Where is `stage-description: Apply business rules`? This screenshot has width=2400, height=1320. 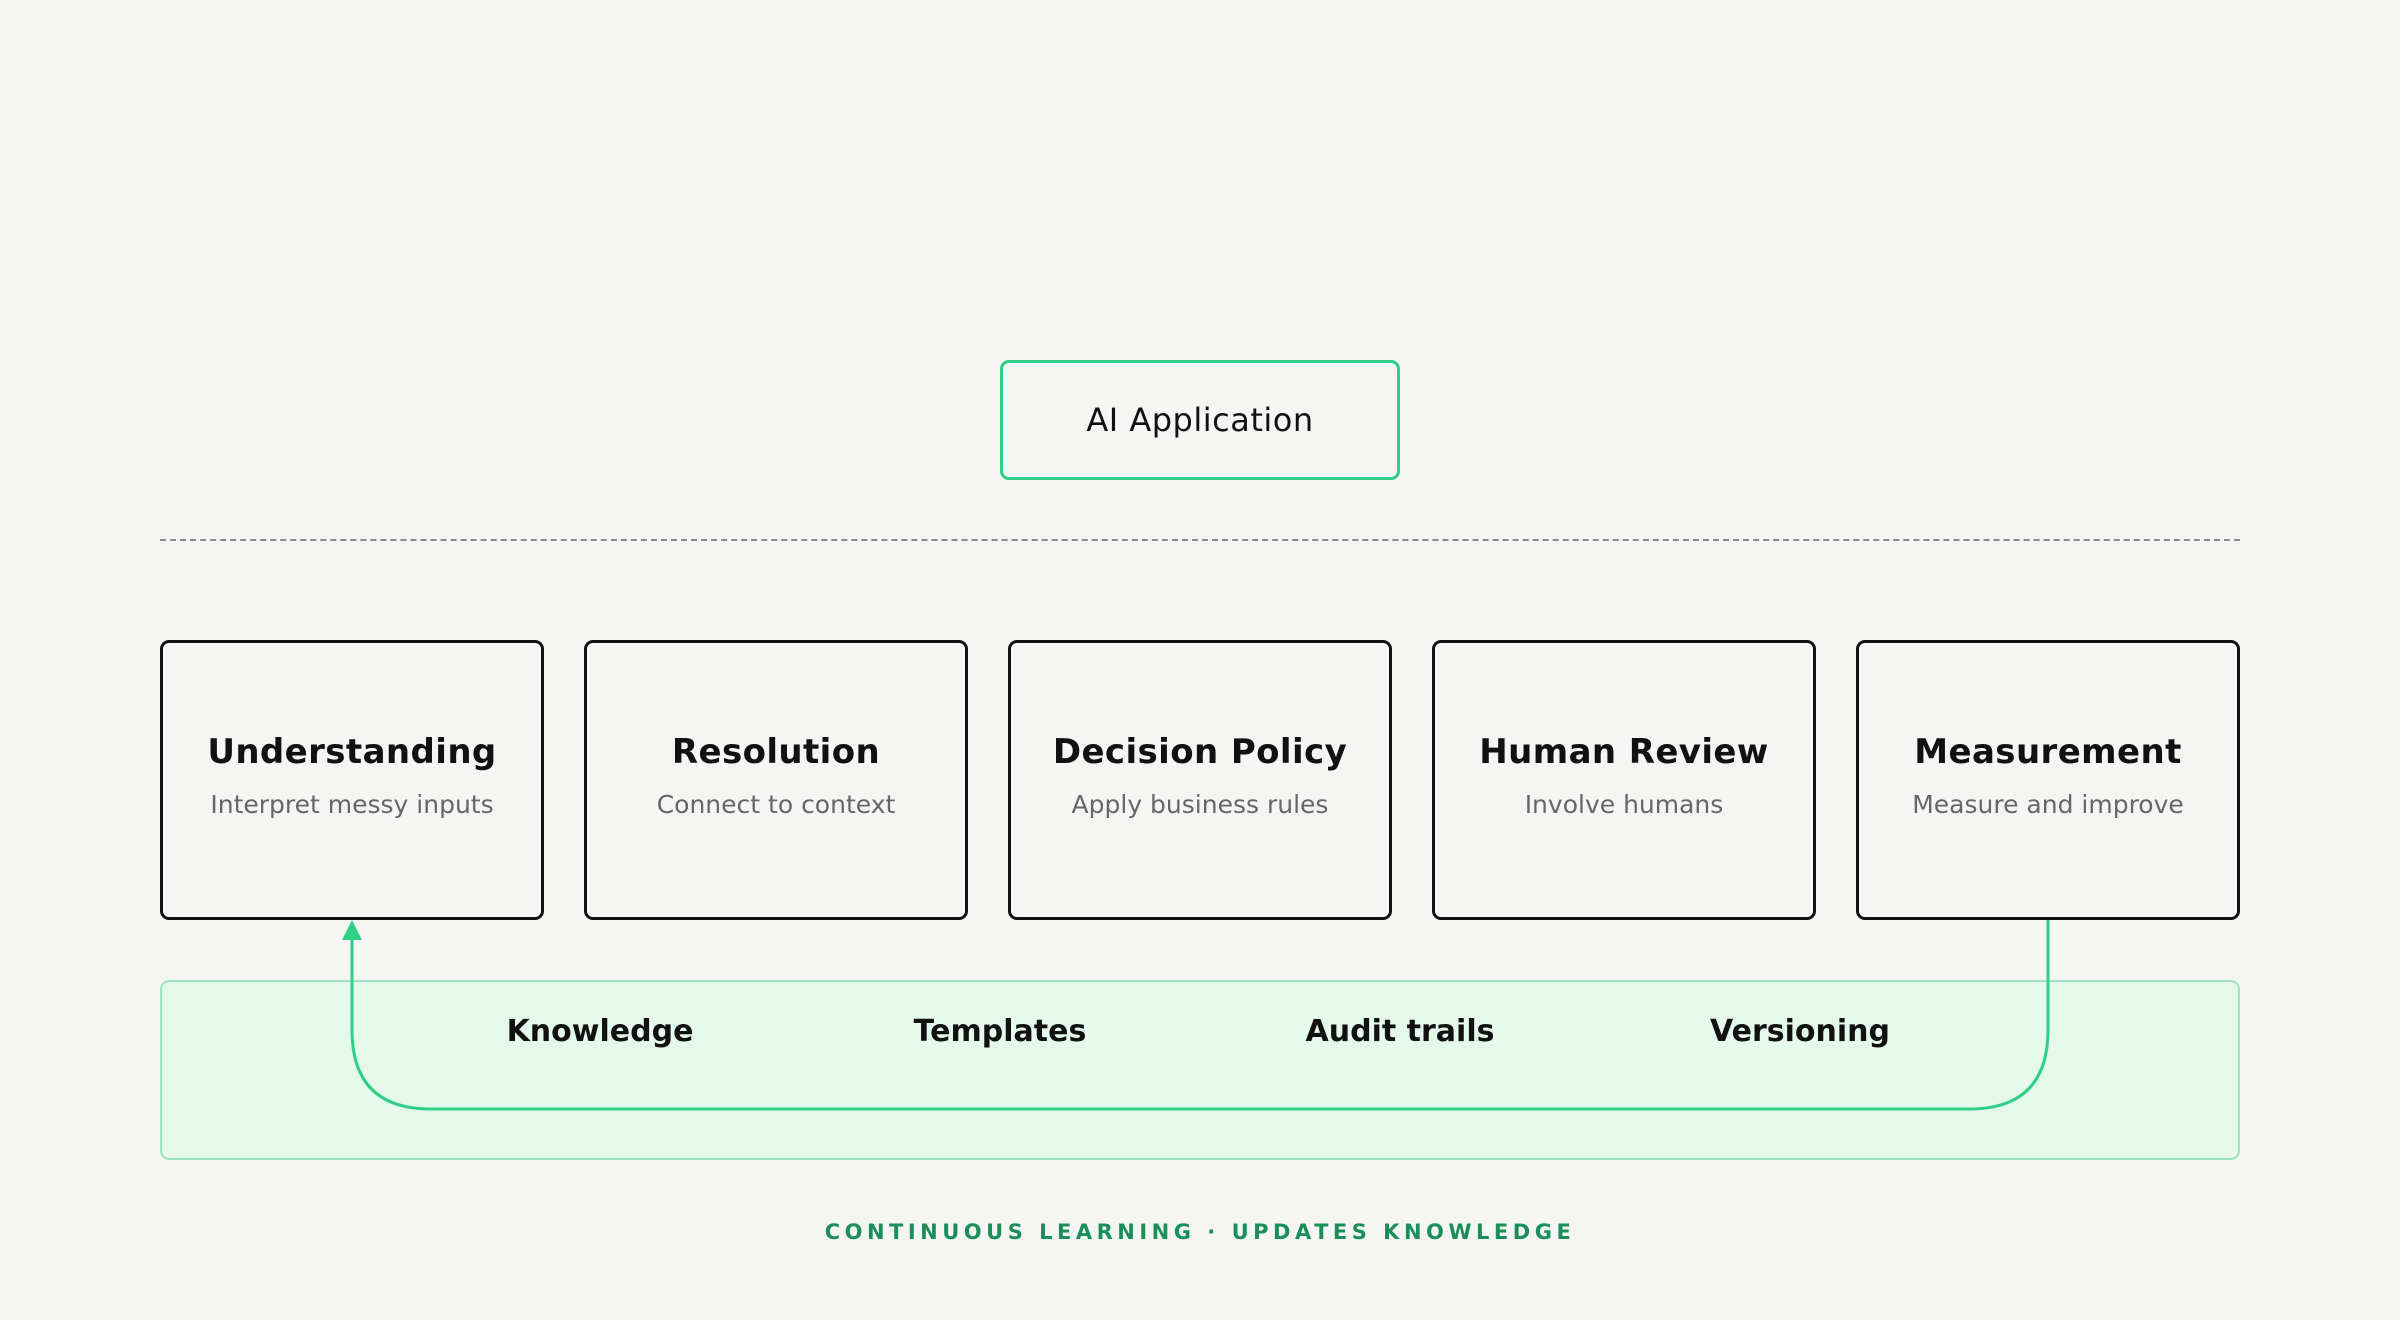 stage-description: Apply business rules is located at coordinates (1200, 804).